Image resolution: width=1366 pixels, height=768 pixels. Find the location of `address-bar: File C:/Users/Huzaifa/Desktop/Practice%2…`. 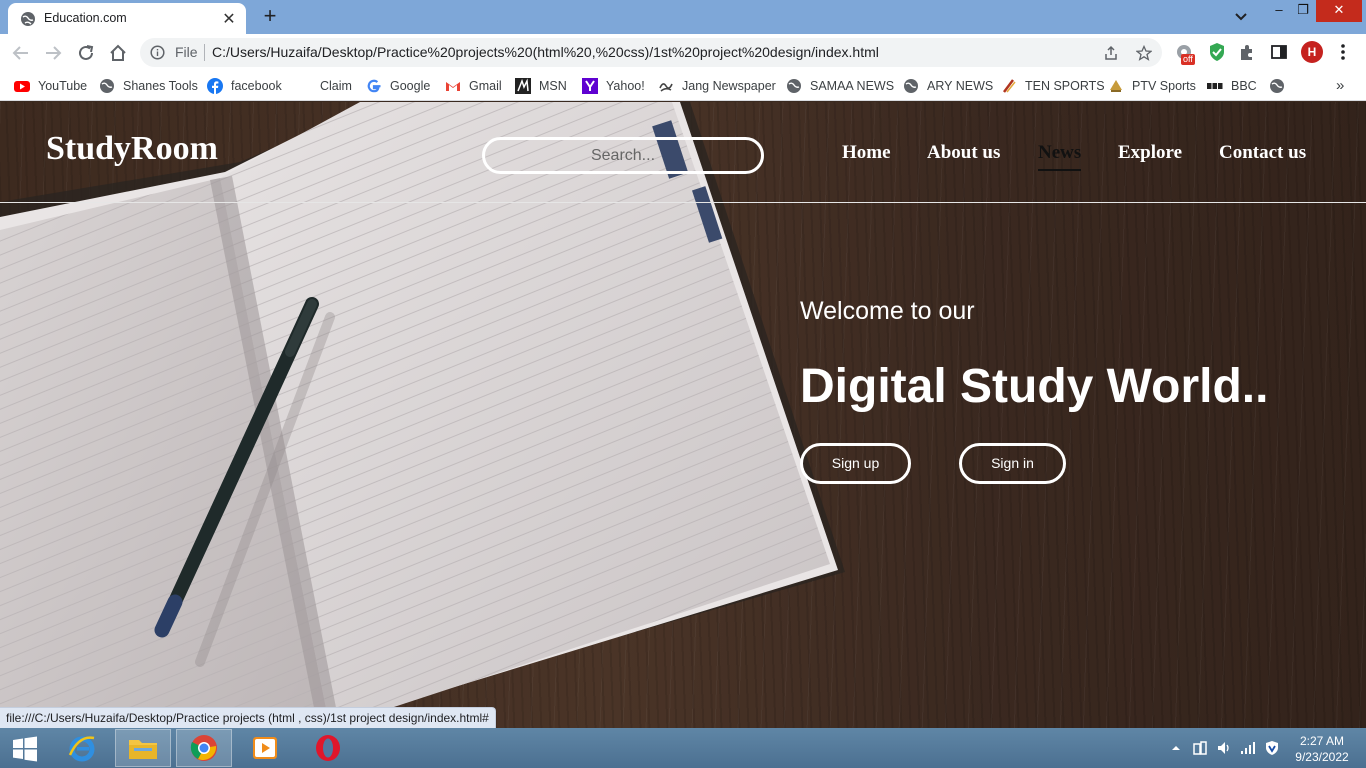

address-bar: File C:/Users/Huzaifa/Desktop/Practice%2… is located at coordinates (651, 52).